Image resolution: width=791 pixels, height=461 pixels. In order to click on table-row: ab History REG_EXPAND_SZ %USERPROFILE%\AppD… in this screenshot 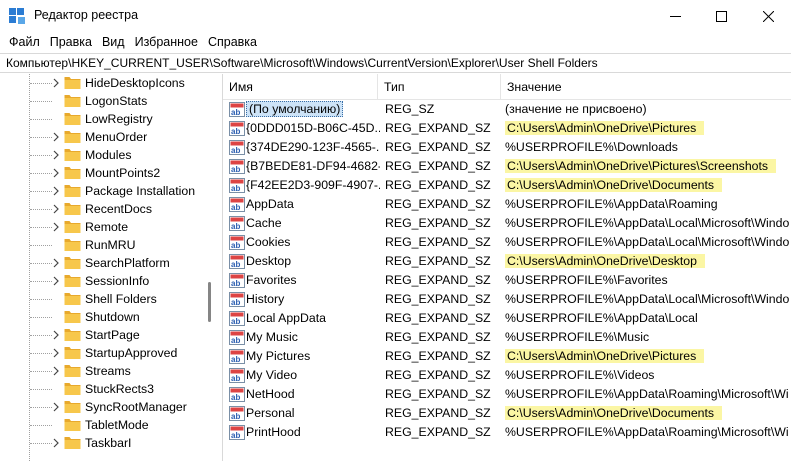, I will do `click(507, 299)`.